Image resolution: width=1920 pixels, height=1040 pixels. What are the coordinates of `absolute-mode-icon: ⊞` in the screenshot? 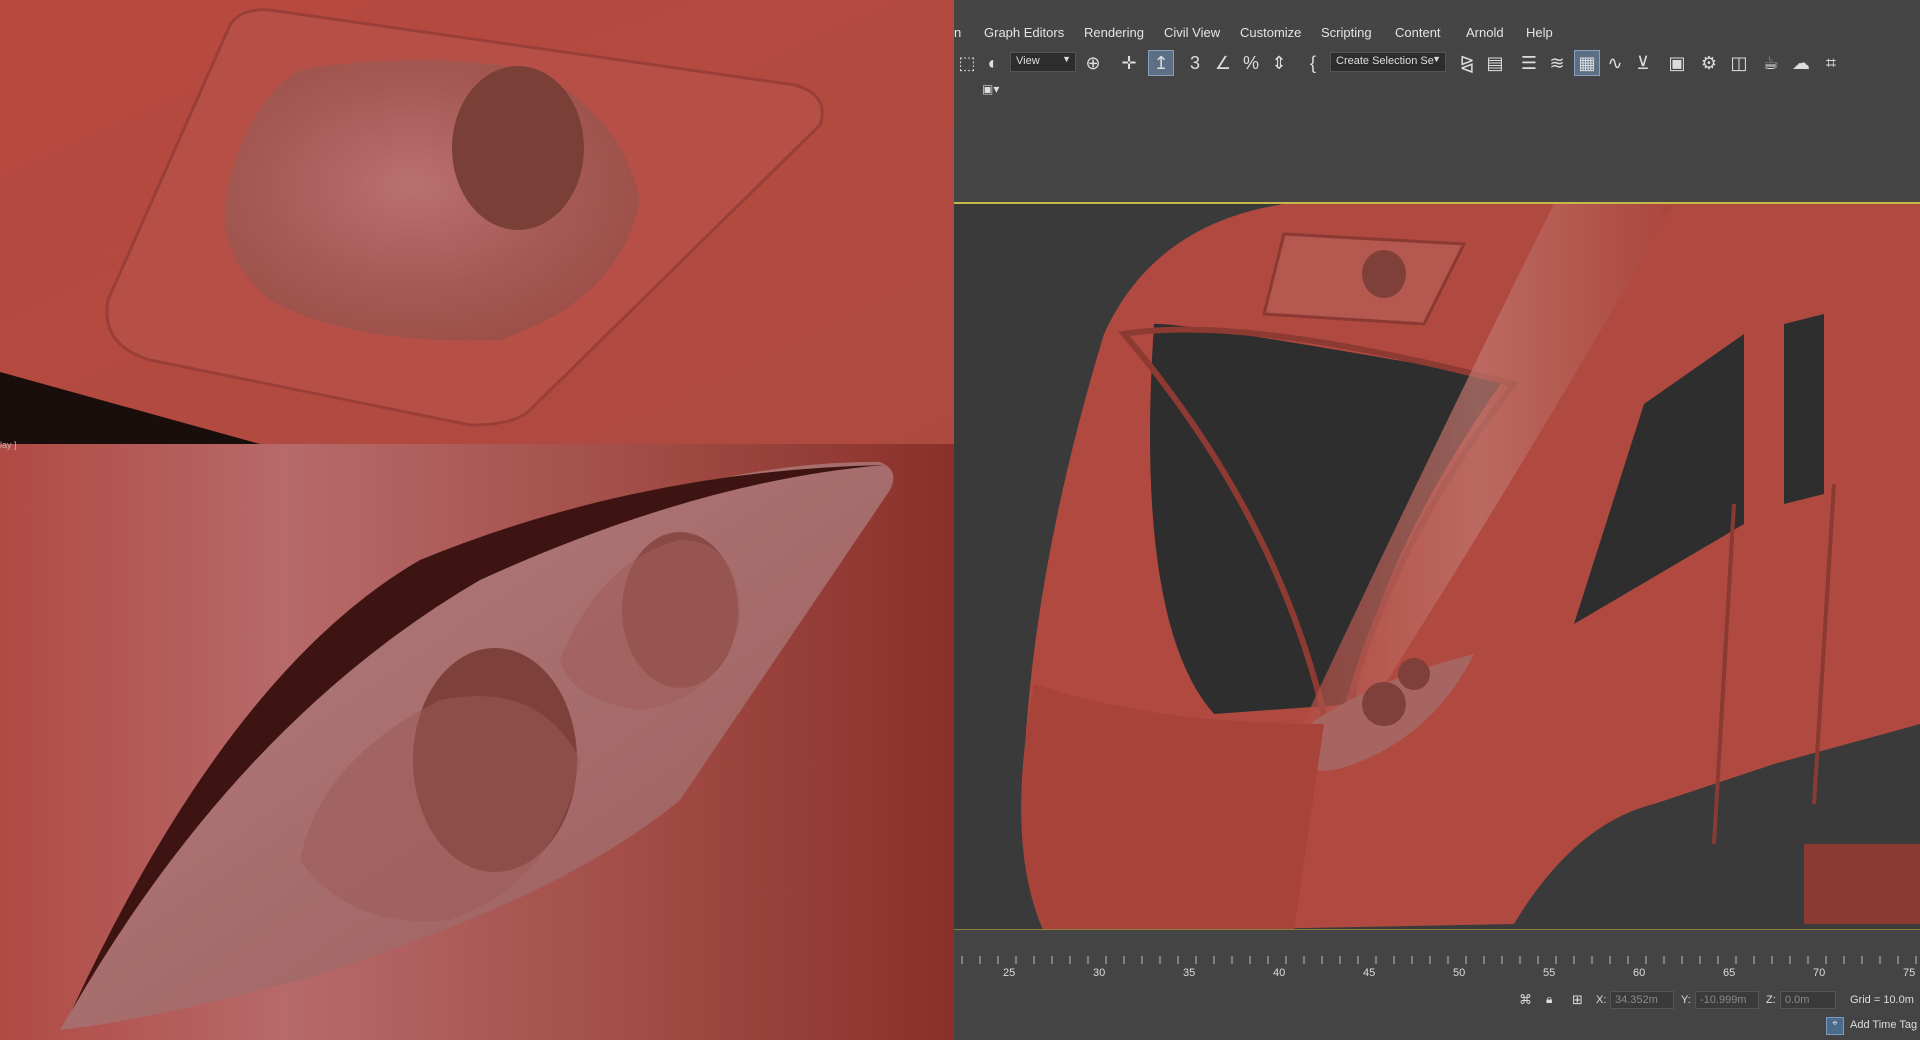 It's located at (1577, 1000).